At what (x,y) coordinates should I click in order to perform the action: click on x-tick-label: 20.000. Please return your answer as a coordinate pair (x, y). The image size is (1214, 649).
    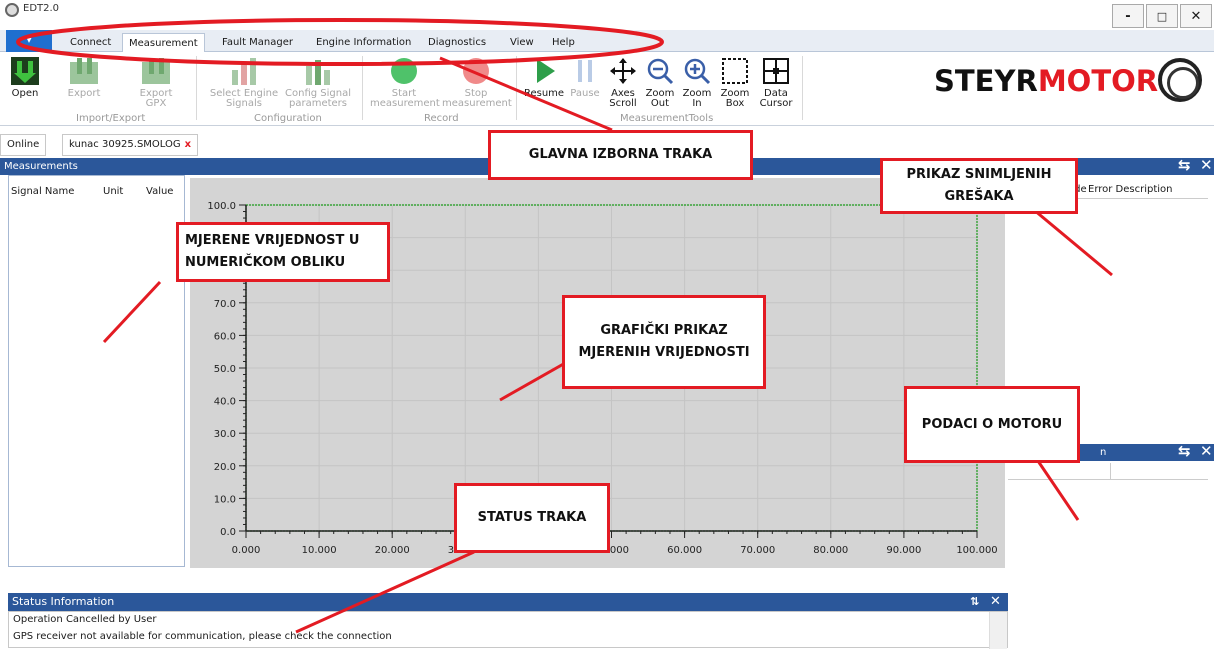
    Looking at the image, I should click on (392, 550).